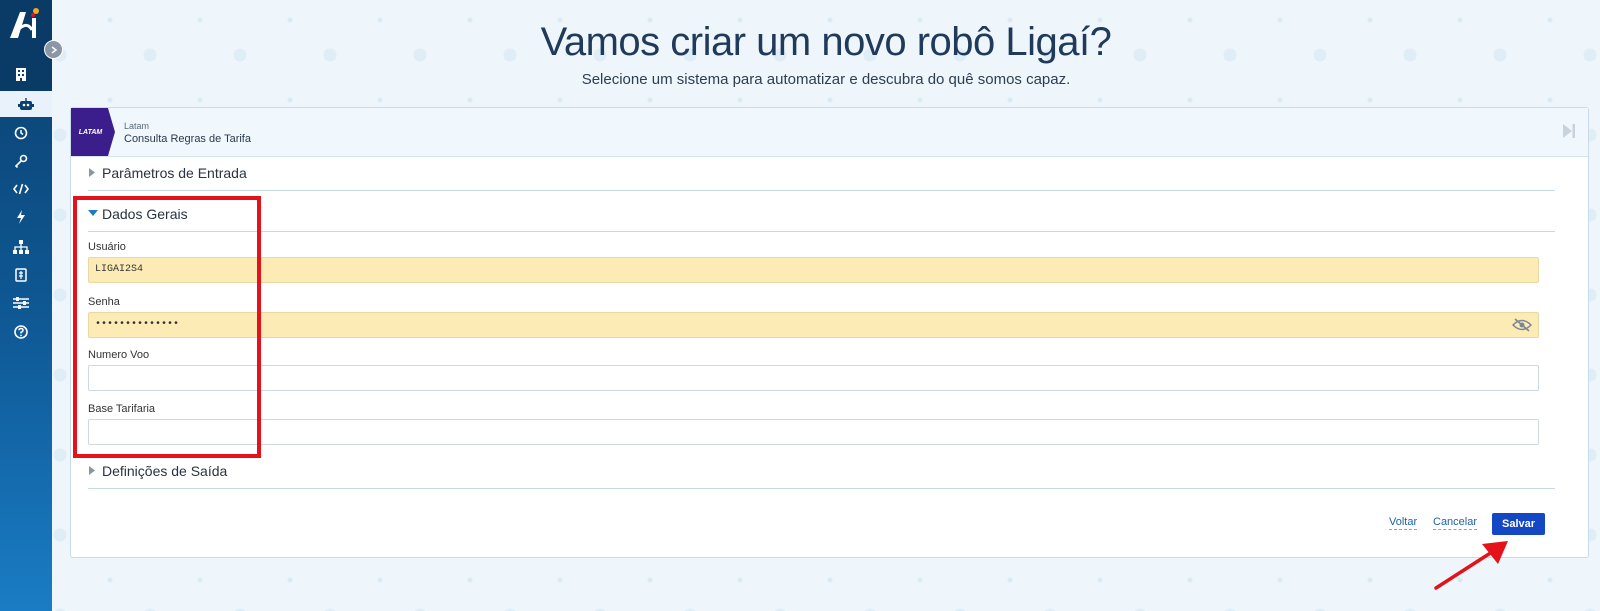  I want to click on history-icon, so click(21, 133).